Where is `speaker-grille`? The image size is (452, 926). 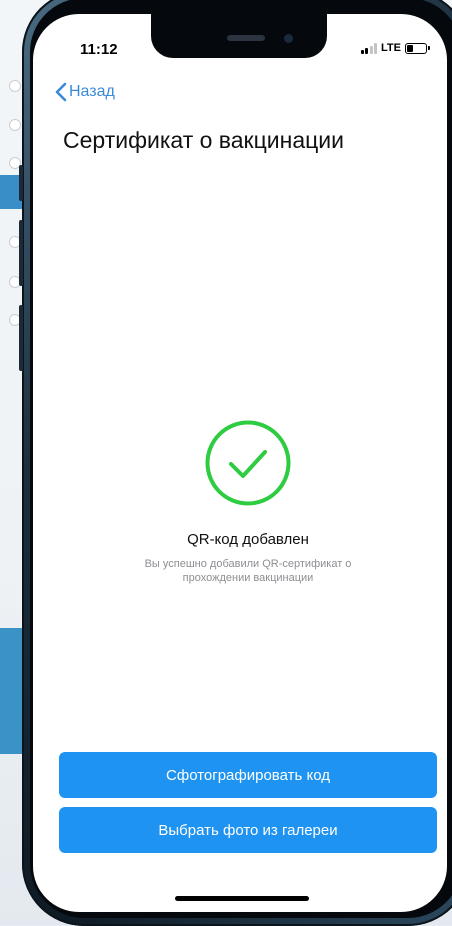
speaker-grille is located at coordinates (246, 38).